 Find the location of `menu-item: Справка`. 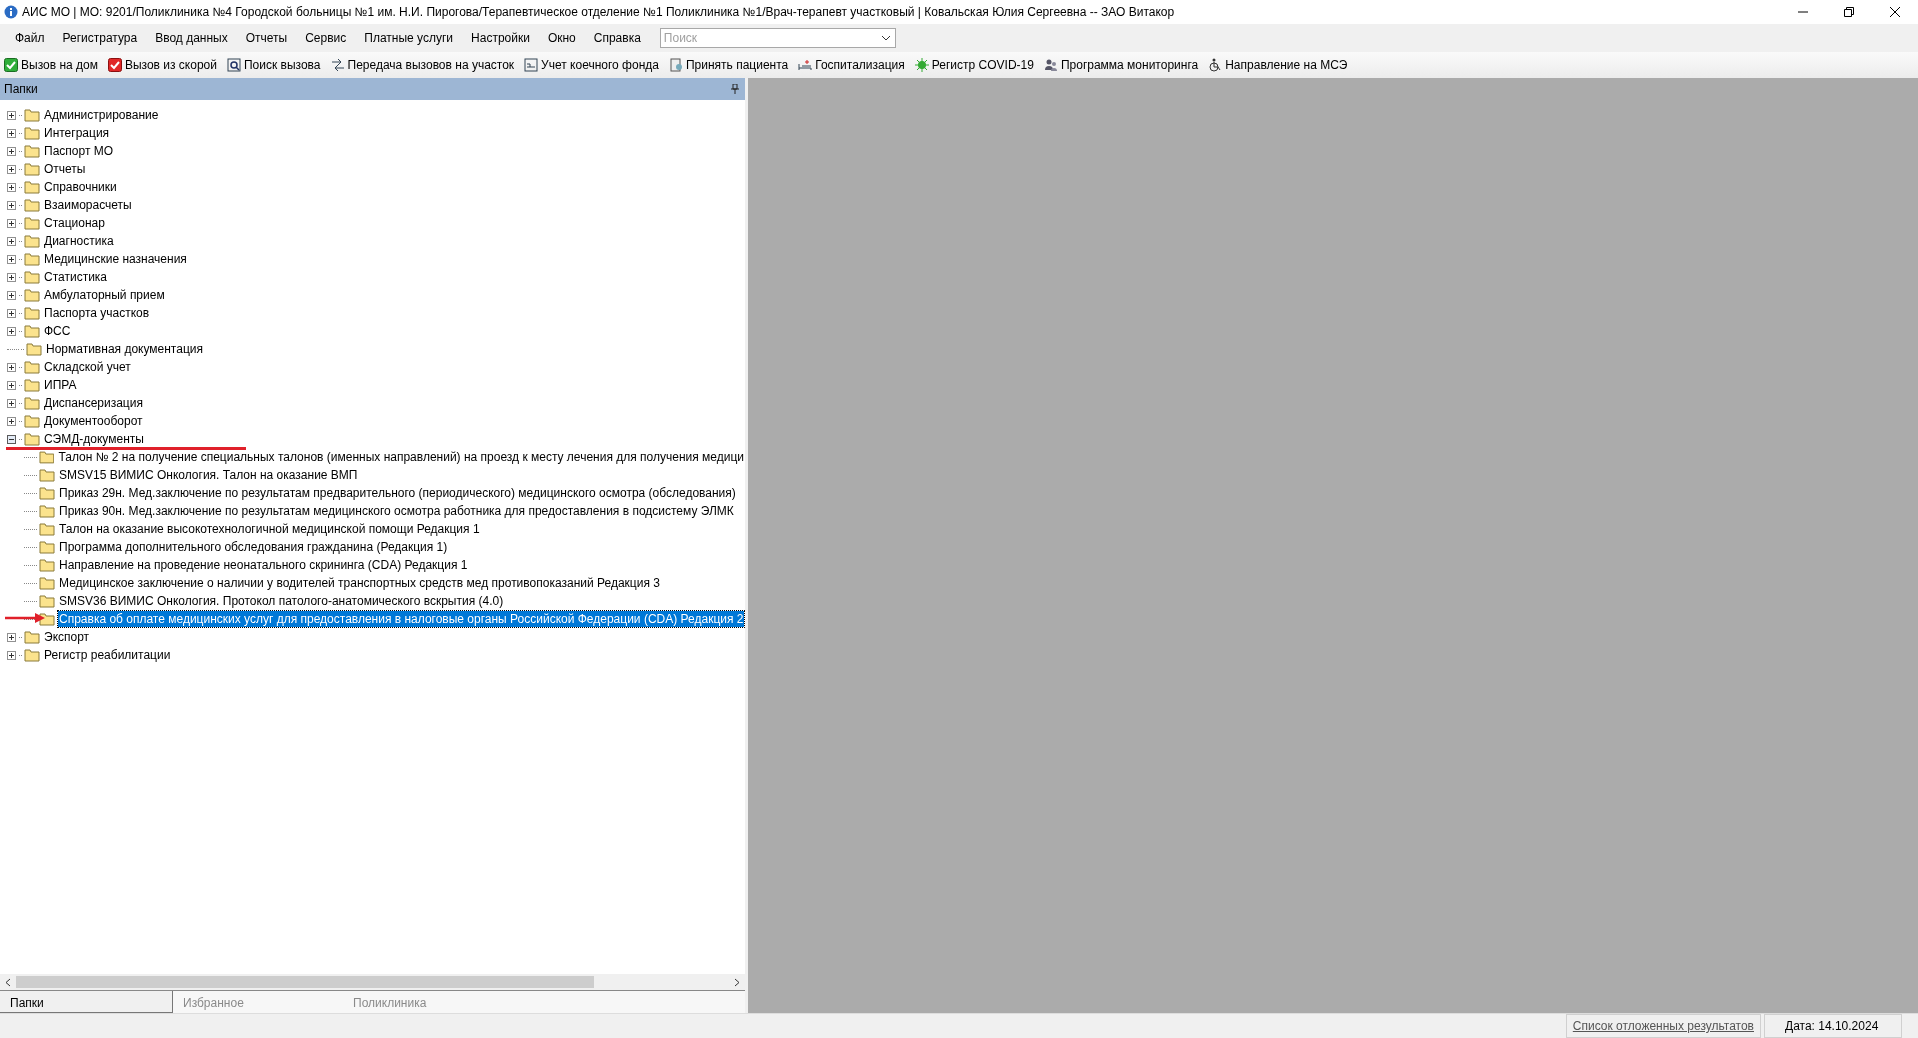

menu-item: Справка is located at coordinates (617, 38).